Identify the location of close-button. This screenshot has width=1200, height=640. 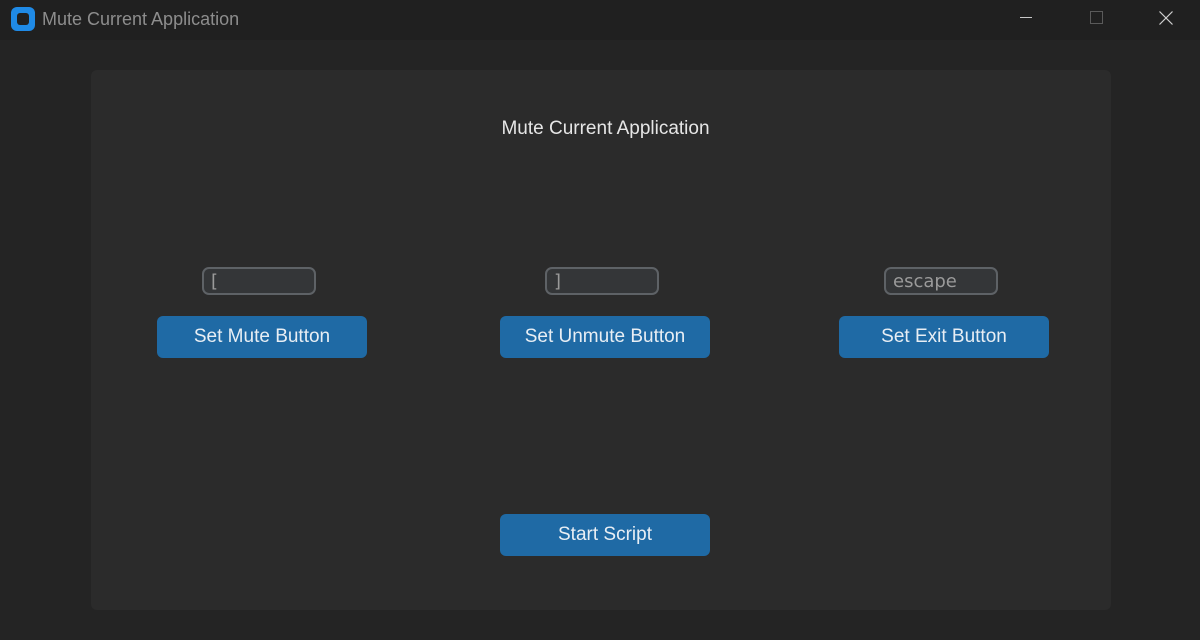
(1165, 18).